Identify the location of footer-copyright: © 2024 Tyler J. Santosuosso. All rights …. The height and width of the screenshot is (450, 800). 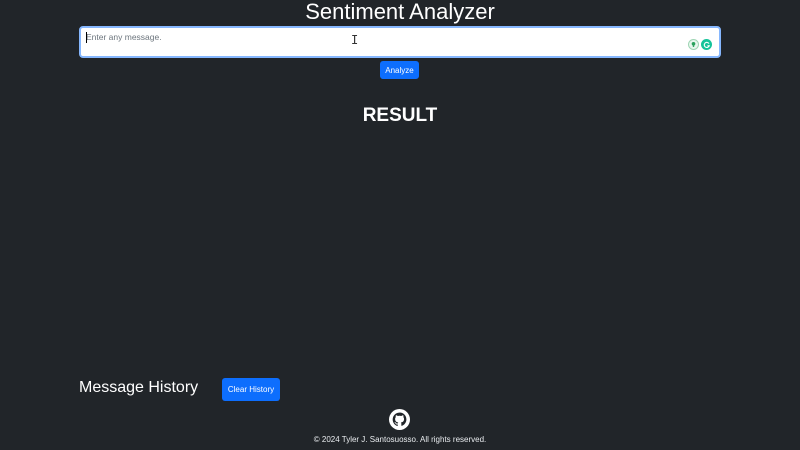
(400, 439).